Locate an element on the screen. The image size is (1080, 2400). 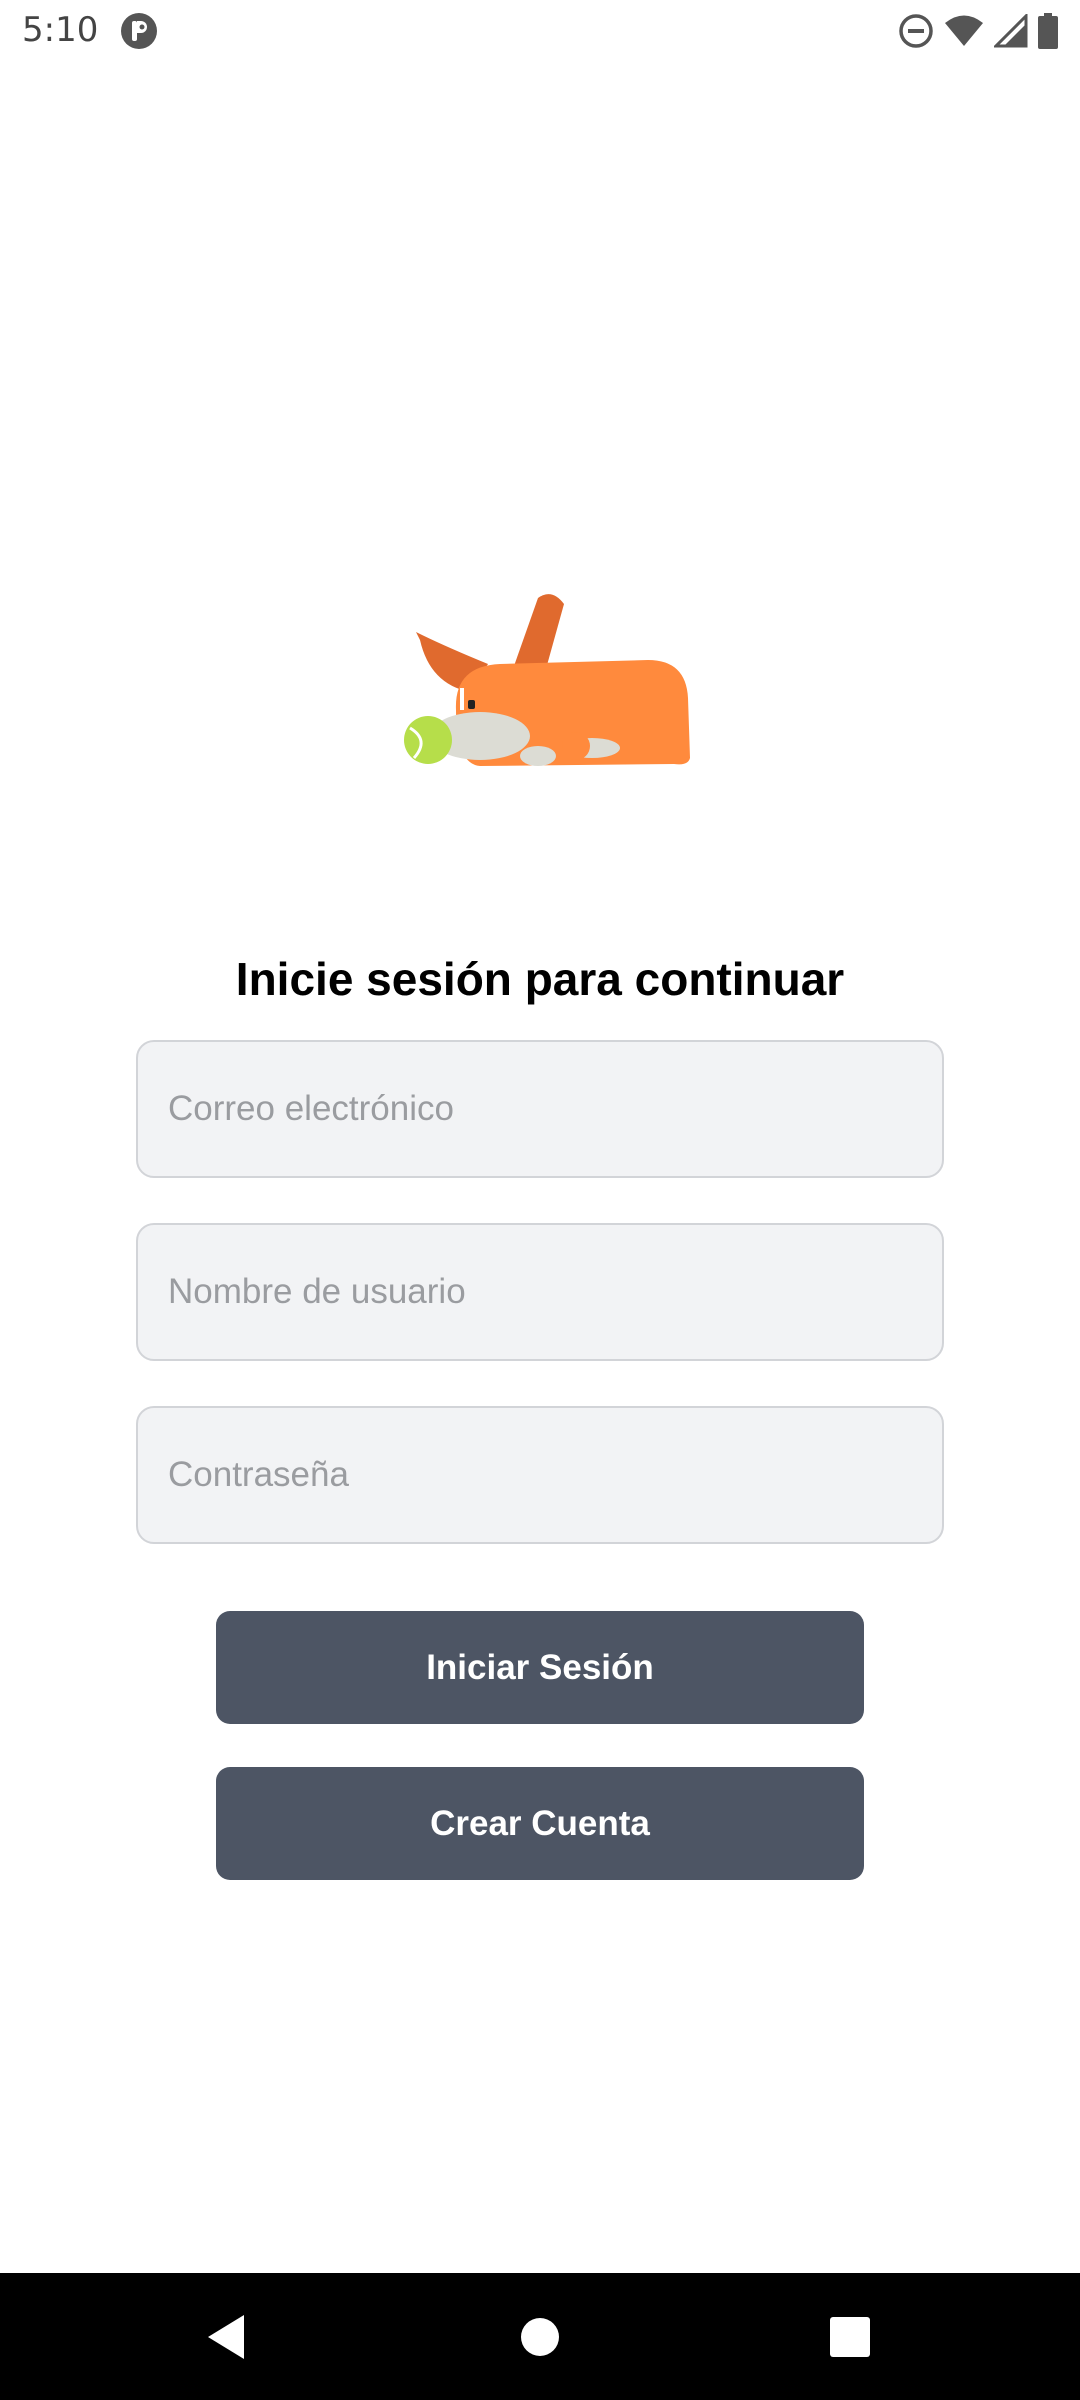
page-title: Inicie sesión para continuar is located at coordinates (540, 979).